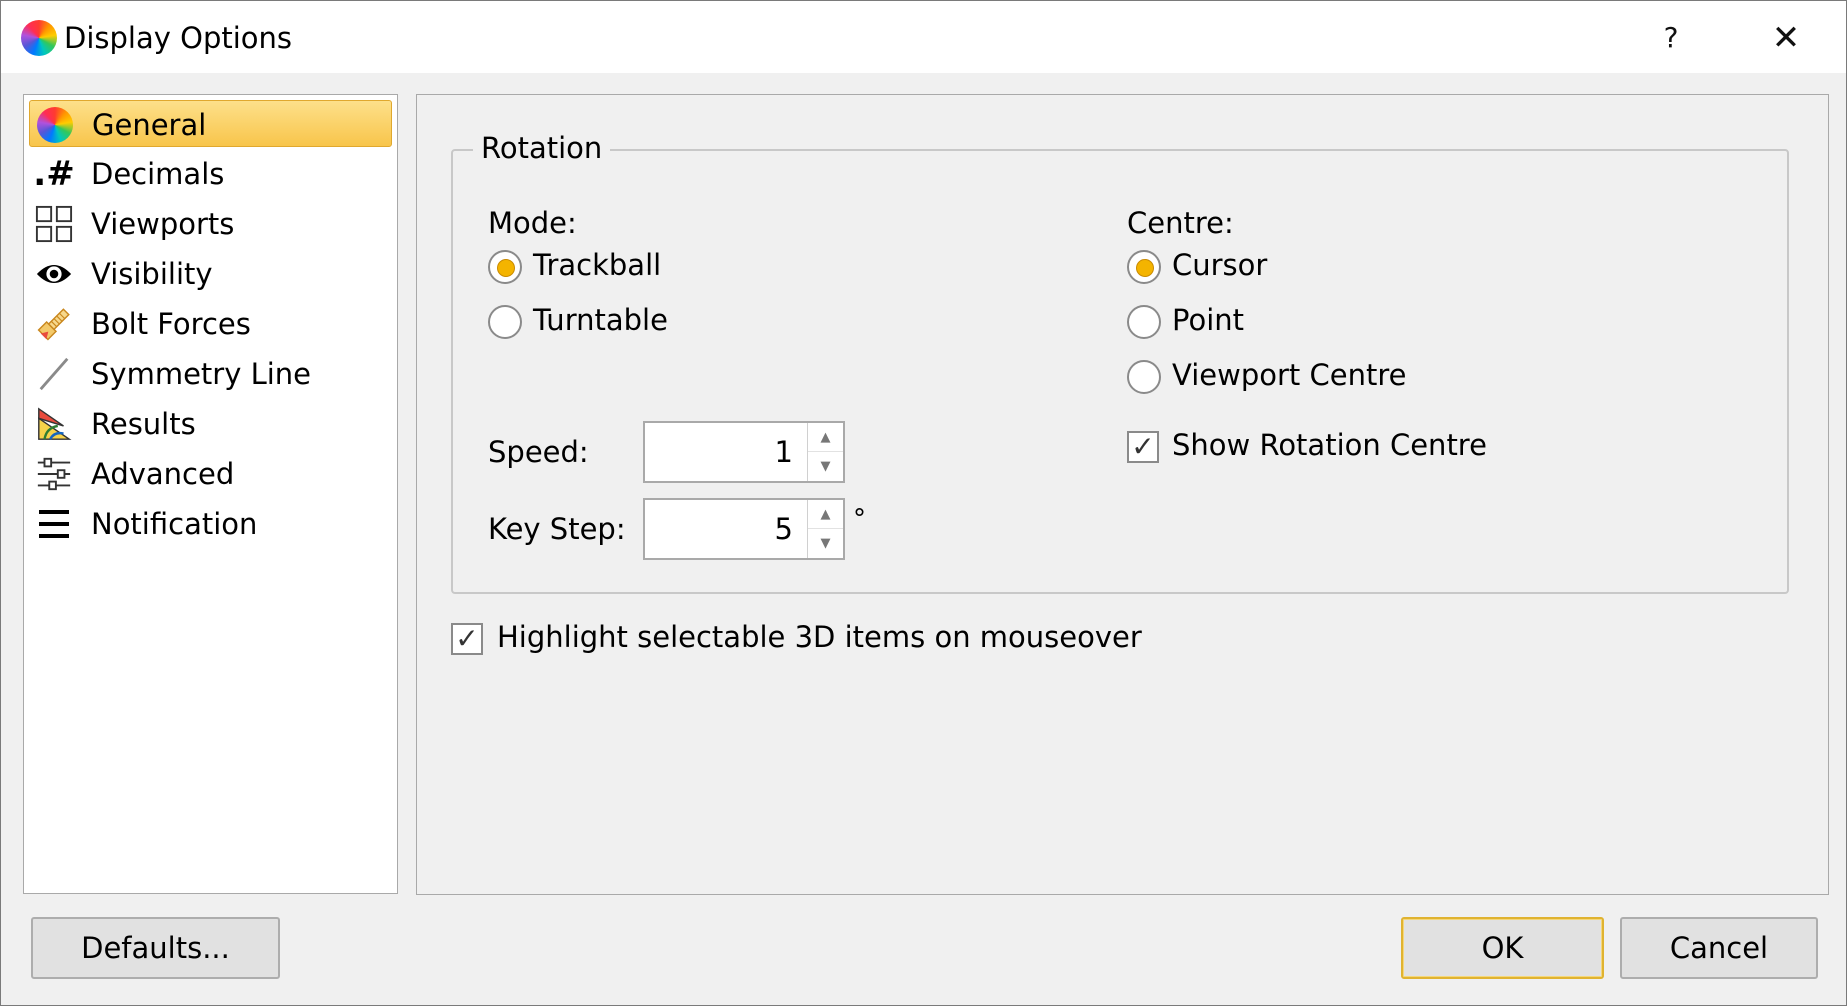 This screenshot has width=1847, height=1006. I want to click on highlight-mouseover-checkbox: ✓, so click(467, 639).